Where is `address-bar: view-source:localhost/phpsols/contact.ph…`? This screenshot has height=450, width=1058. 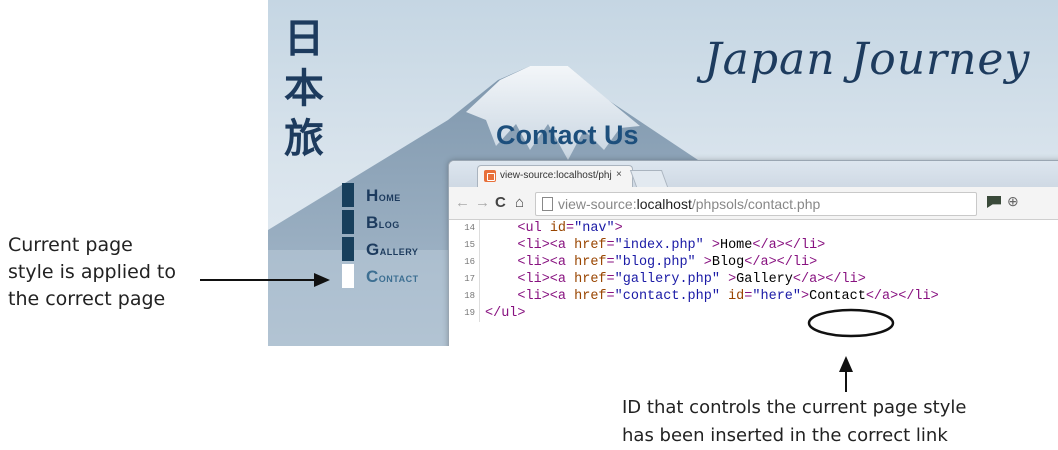
address-bar: view-source:localhost/phpsols/contact.ph… is located at coordinates (756, 204).